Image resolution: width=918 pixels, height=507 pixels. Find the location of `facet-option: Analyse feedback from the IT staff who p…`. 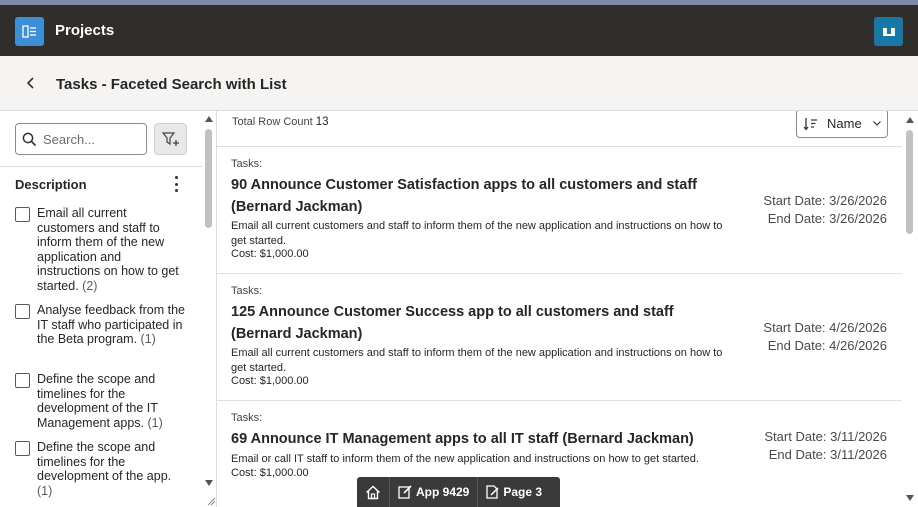

facet-option: Analyse feedback from the IT staff who p… is located at coordinates (100, 325).